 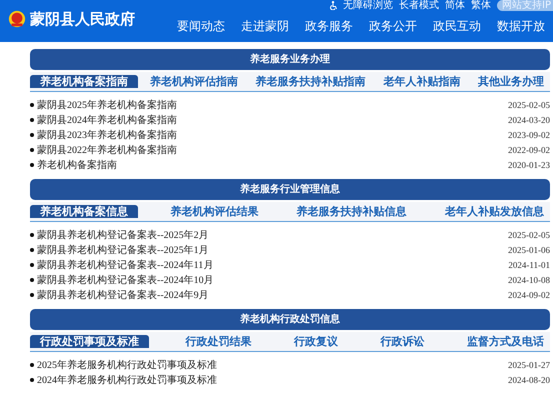 I want to click on article-link: 蒙阴县养老机构登记备案表--2024年9月, so click(x=123, y=295).